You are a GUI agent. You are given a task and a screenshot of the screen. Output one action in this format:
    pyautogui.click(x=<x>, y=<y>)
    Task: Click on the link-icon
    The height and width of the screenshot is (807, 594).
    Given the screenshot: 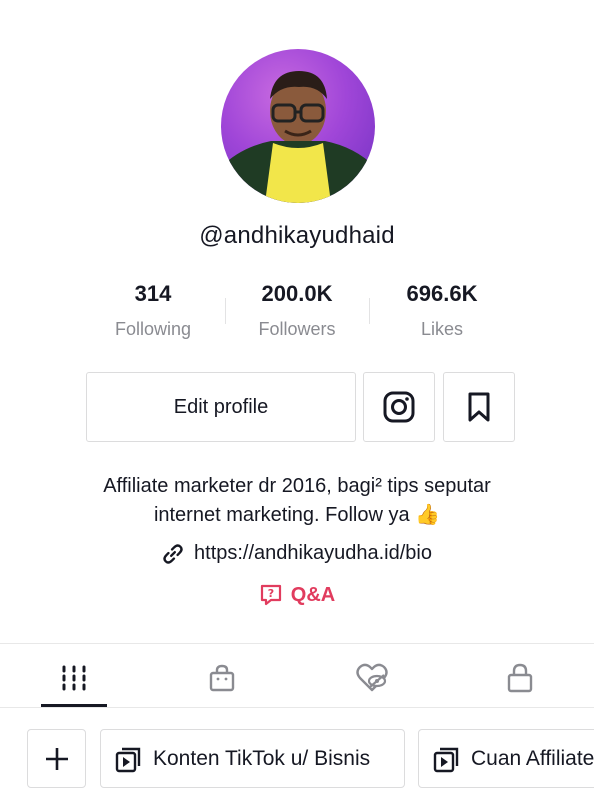 What is the action you would take?
    pyautogui.click(x=173, y=553)
    